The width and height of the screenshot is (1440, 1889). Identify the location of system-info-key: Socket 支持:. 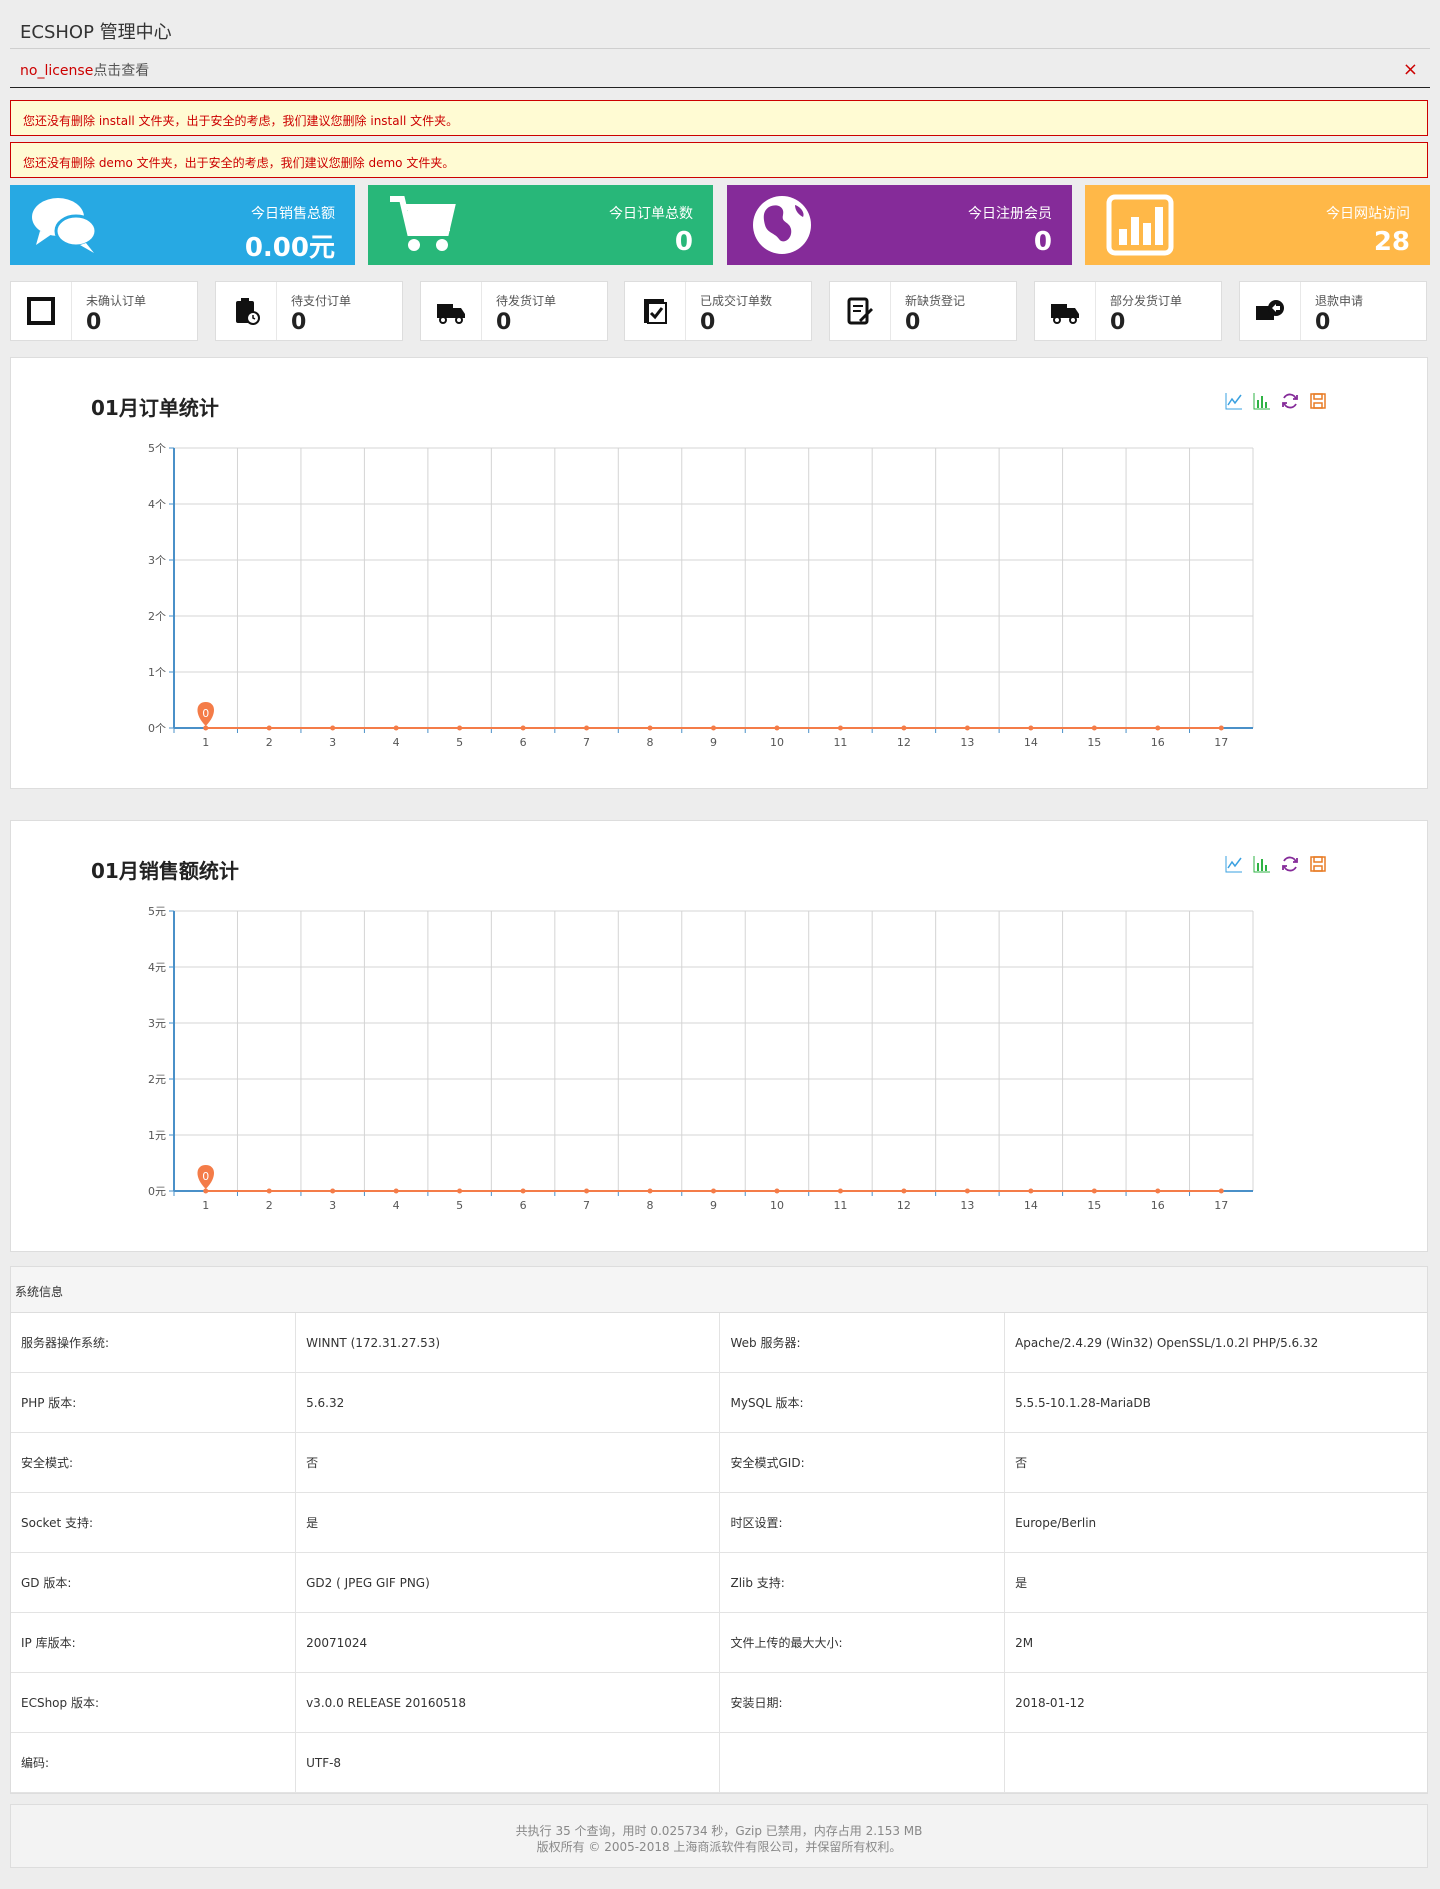
(154, 1522).